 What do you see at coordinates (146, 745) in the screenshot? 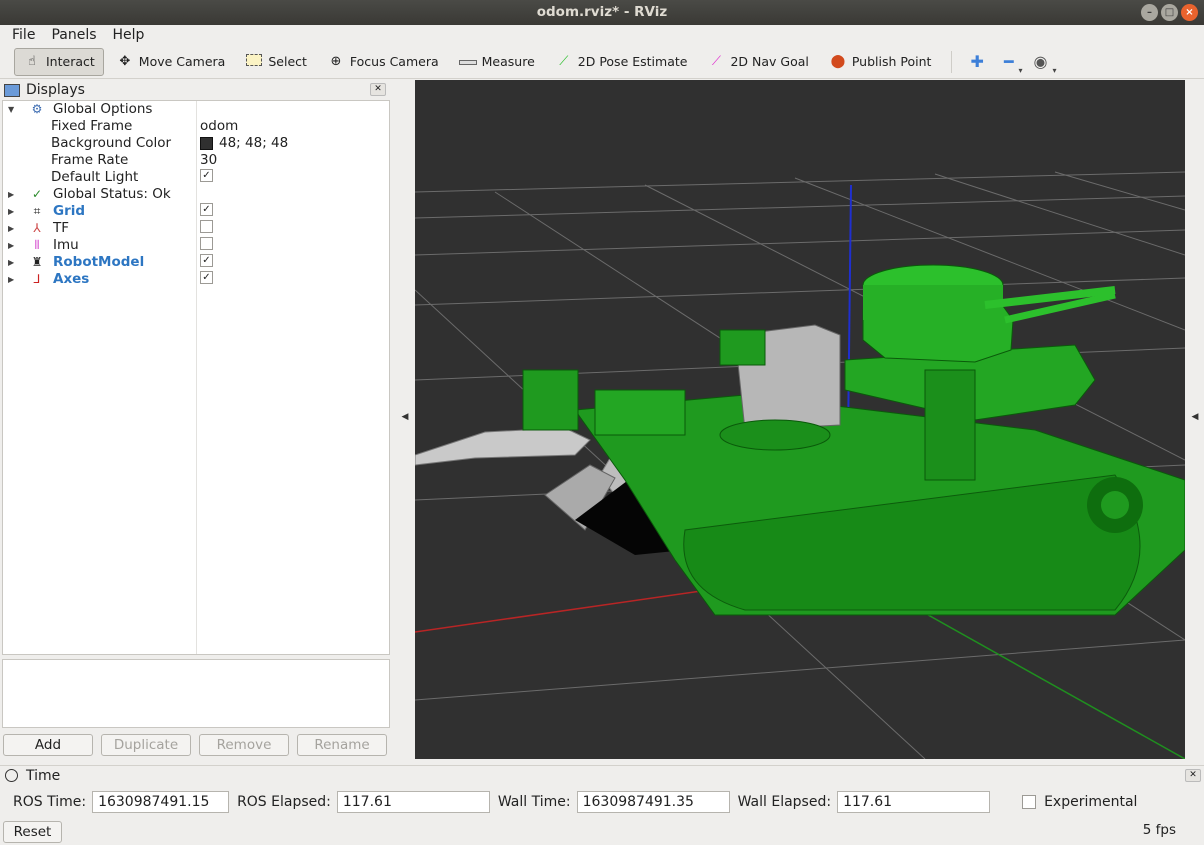
I see `duplicate-button: Duplicate` at bounding box center [146, 745].